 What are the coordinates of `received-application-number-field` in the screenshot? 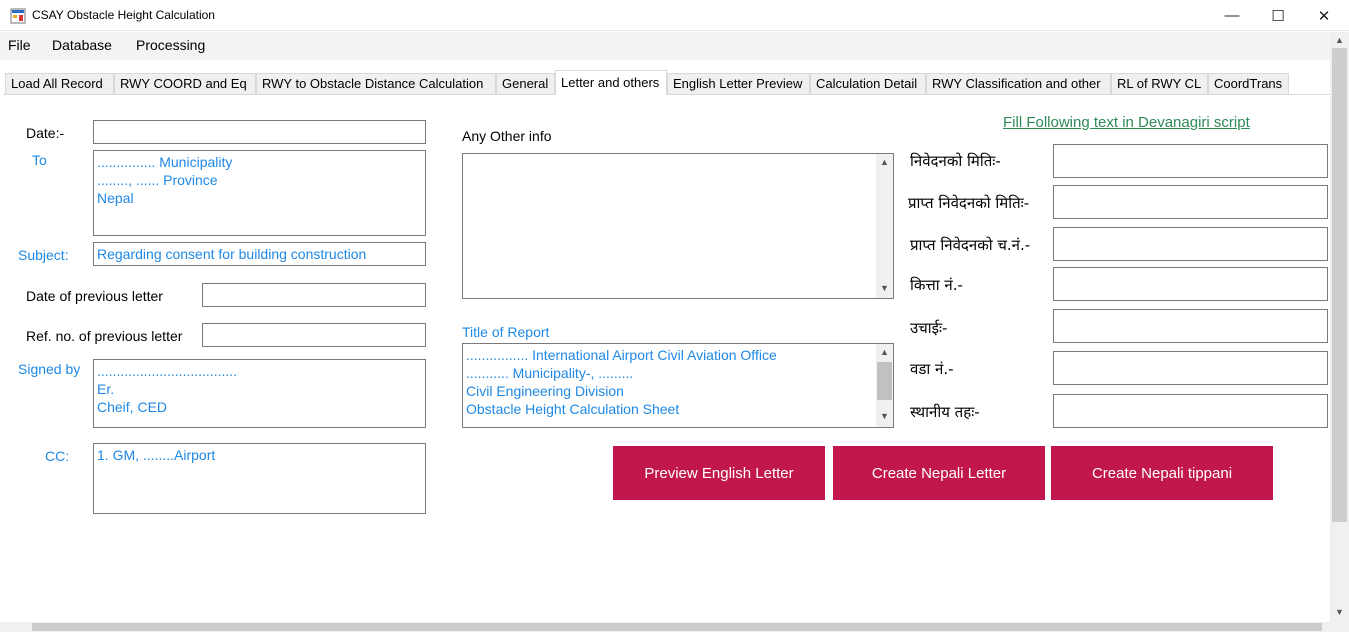 It's located at (1190, 244).